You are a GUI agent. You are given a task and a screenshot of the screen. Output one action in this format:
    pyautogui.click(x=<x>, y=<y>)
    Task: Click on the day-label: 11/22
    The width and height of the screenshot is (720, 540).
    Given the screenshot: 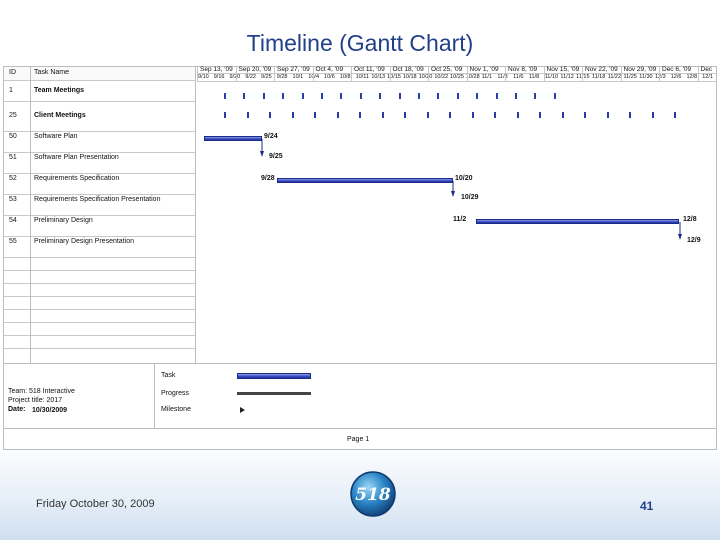 What is the action you would take?
    pyautogui.click(x=614, y=77)
    